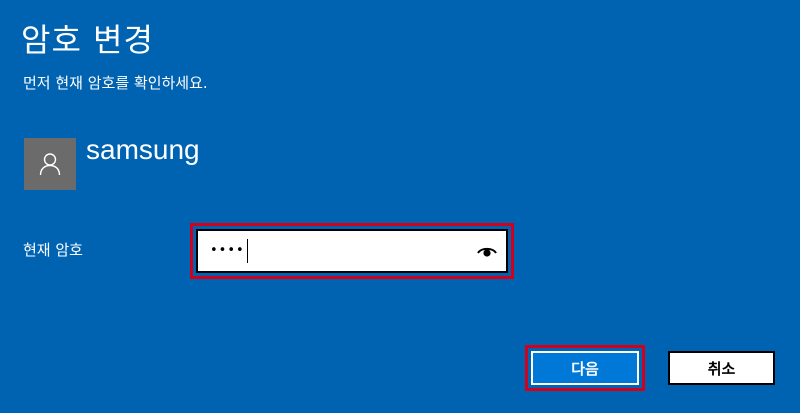  I want to click on user-name: samsung, so click(143, 149).